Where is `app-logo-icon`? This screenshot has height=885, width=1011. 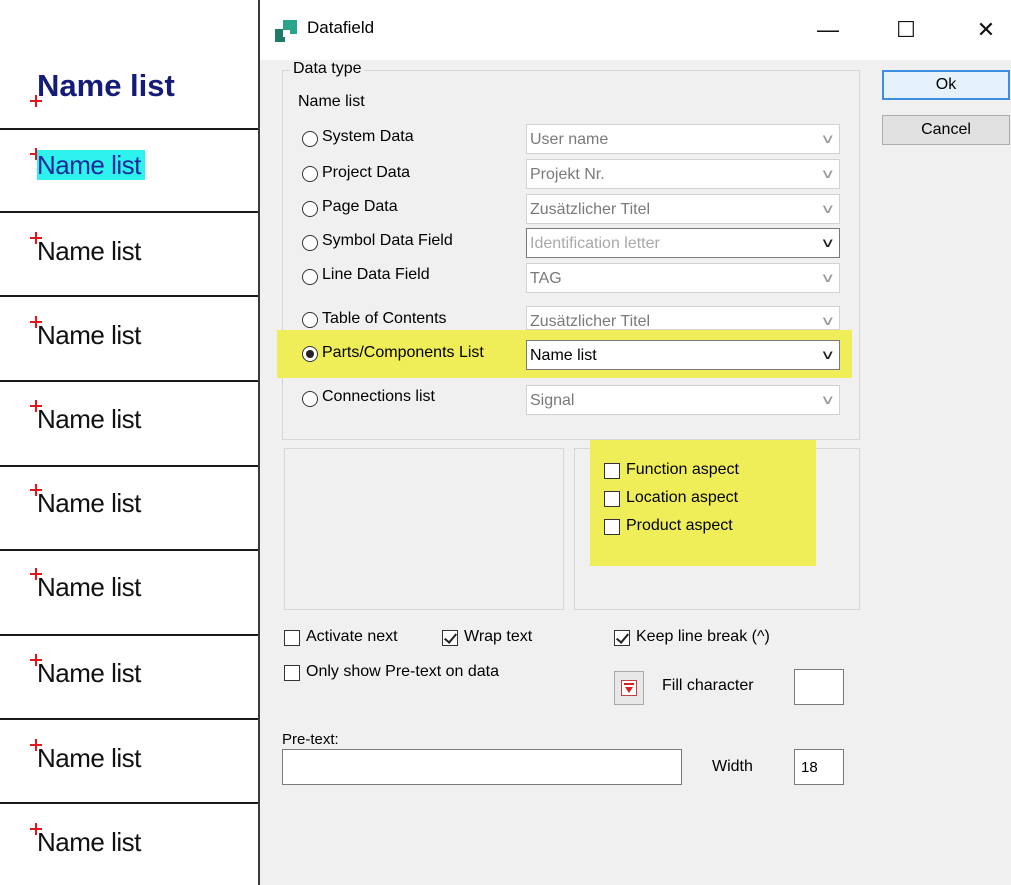 app-logo-icon is located at coordinates (286, 31).